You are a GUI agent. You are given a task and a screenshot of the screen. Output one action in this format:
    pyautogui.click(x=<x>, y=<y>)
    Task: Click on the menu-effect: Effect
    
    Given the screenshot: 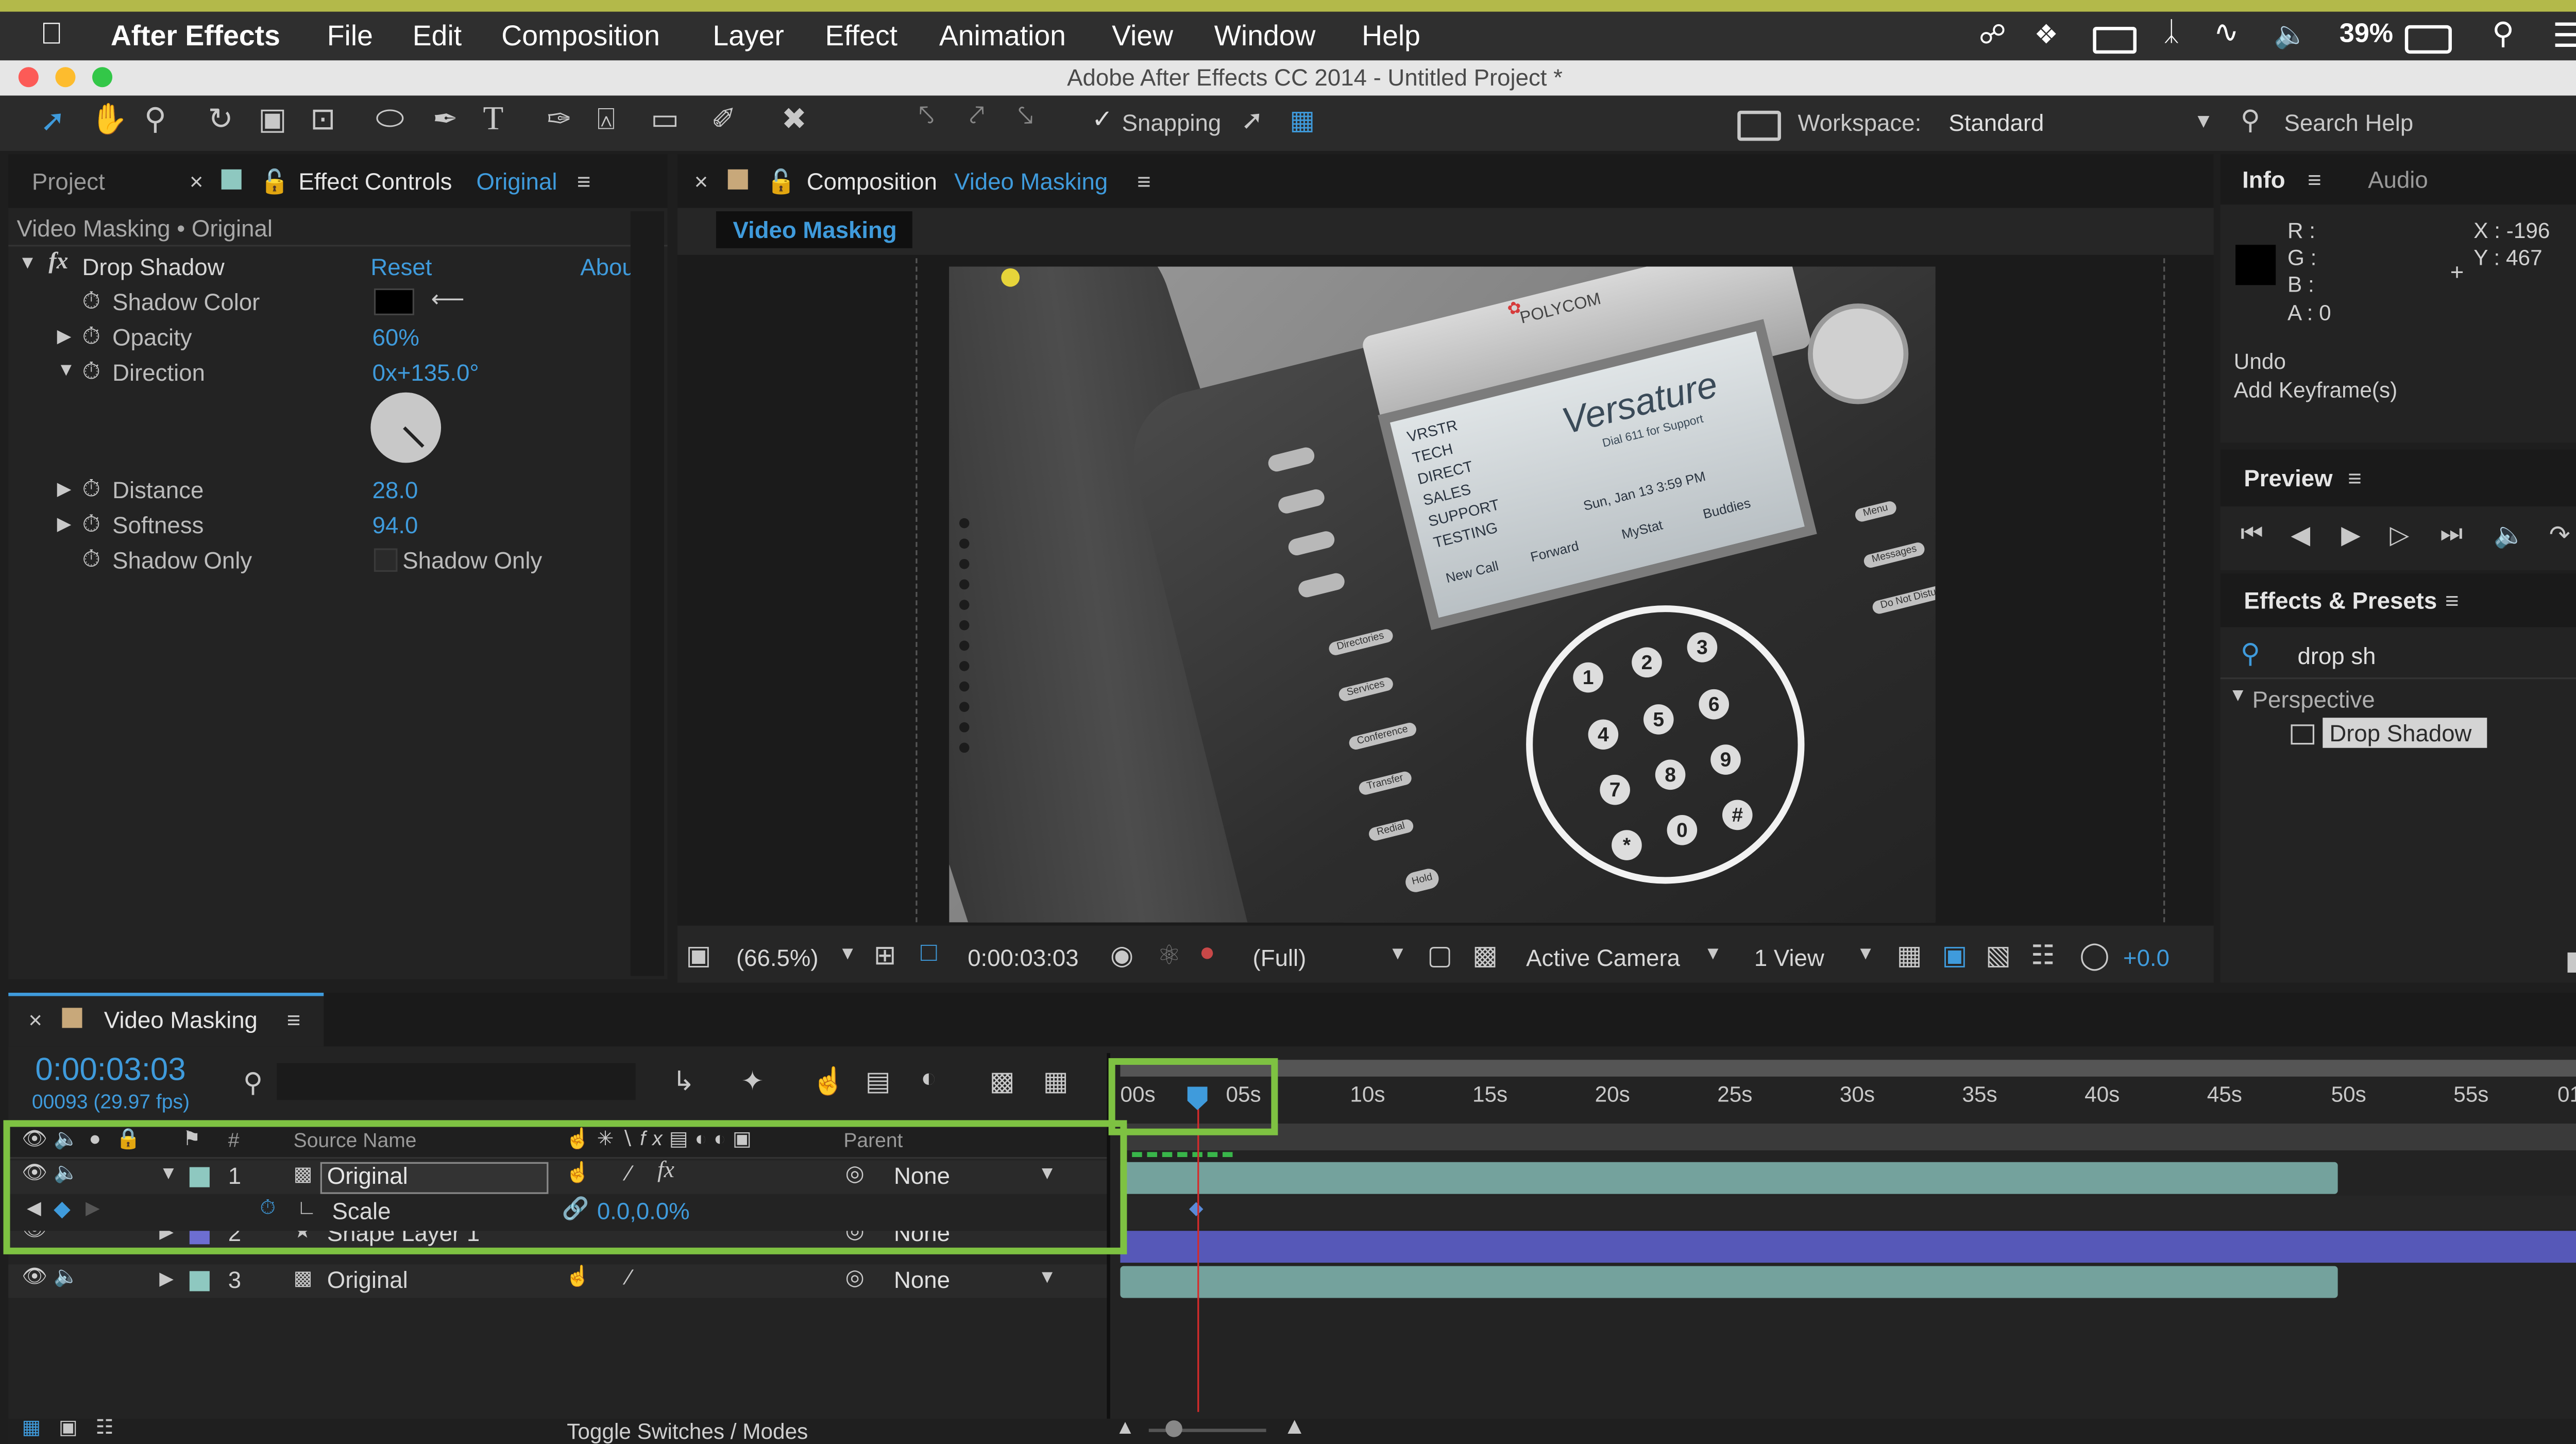 What is the action you would take?
    pyautogui.click(x=861, y=37)
    